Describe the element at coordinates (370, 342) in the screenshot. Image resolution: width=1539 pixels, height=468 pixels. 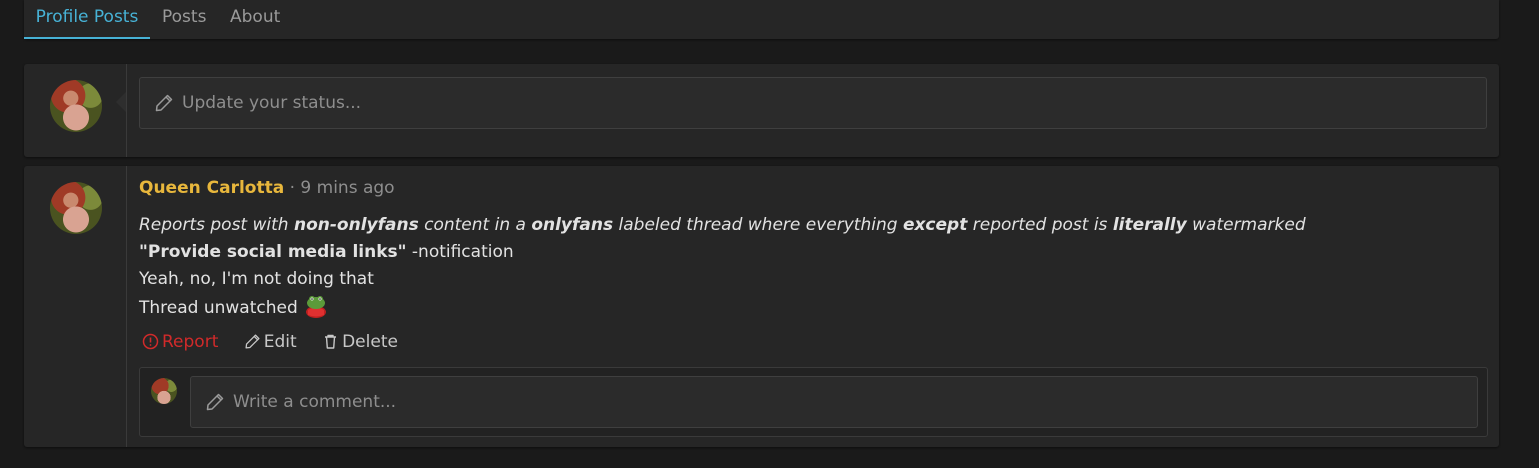
I see `delete-label: Delete` at that location.